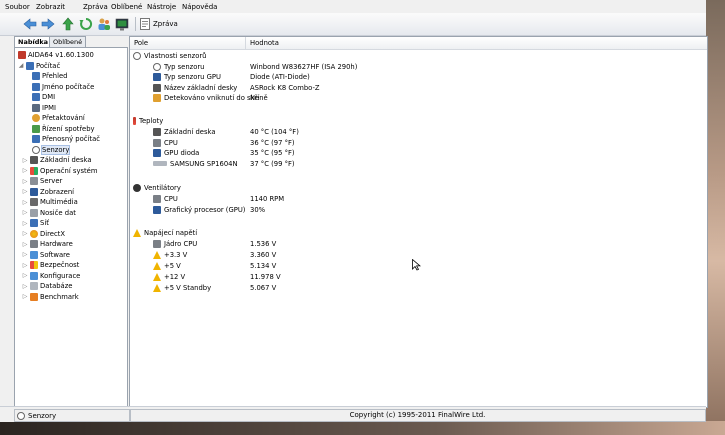 The image size is (725, 435). Describe the element at coordinates (418, 164) in the screenshot. I see `list-item: SAMSUNG SP1604N 37 °C (99 °F)` at that location.